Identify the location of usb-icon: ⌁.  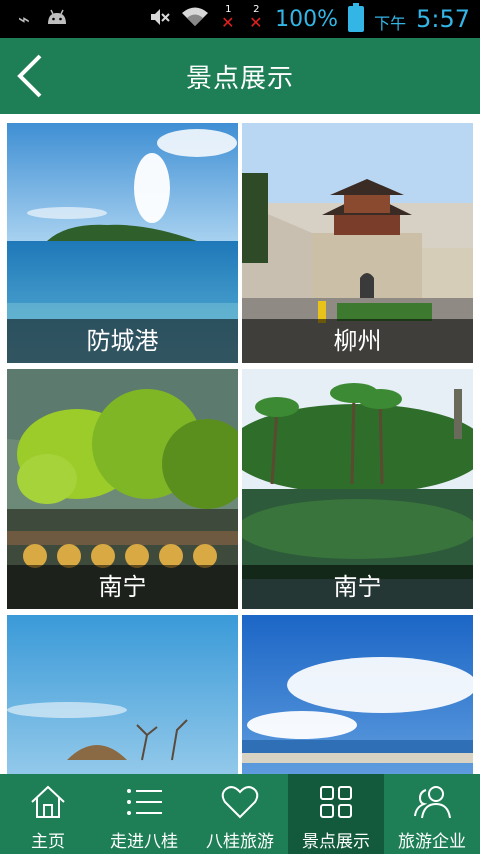
(24, 19).